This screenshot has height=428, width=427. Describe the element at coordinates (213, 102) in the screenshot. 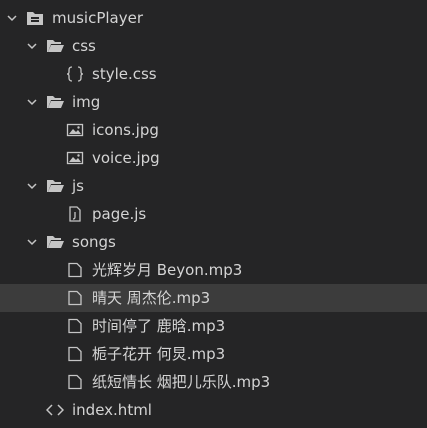

I see `tree-item-img-folder: img` at that location.